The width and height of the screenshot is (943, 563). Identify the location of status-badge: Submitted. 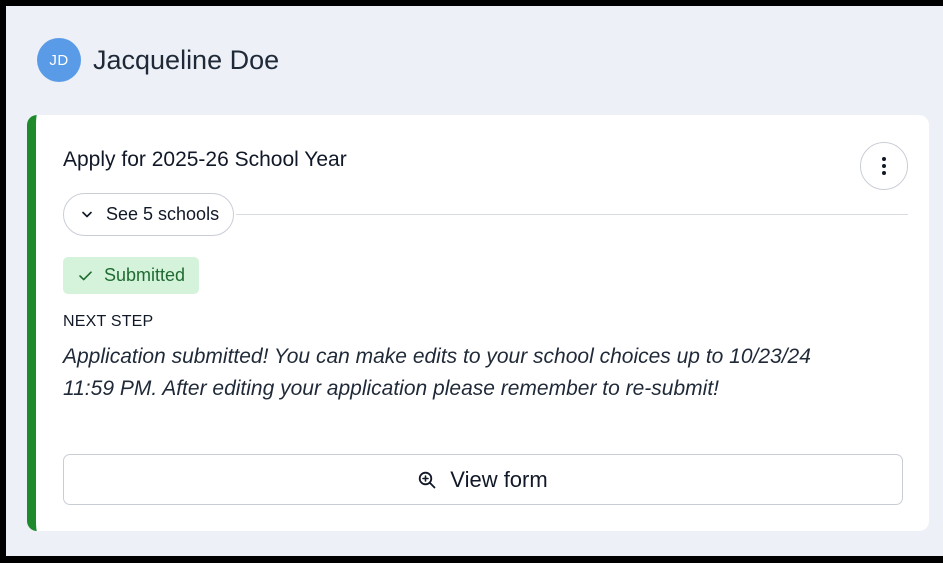
(131, 275).